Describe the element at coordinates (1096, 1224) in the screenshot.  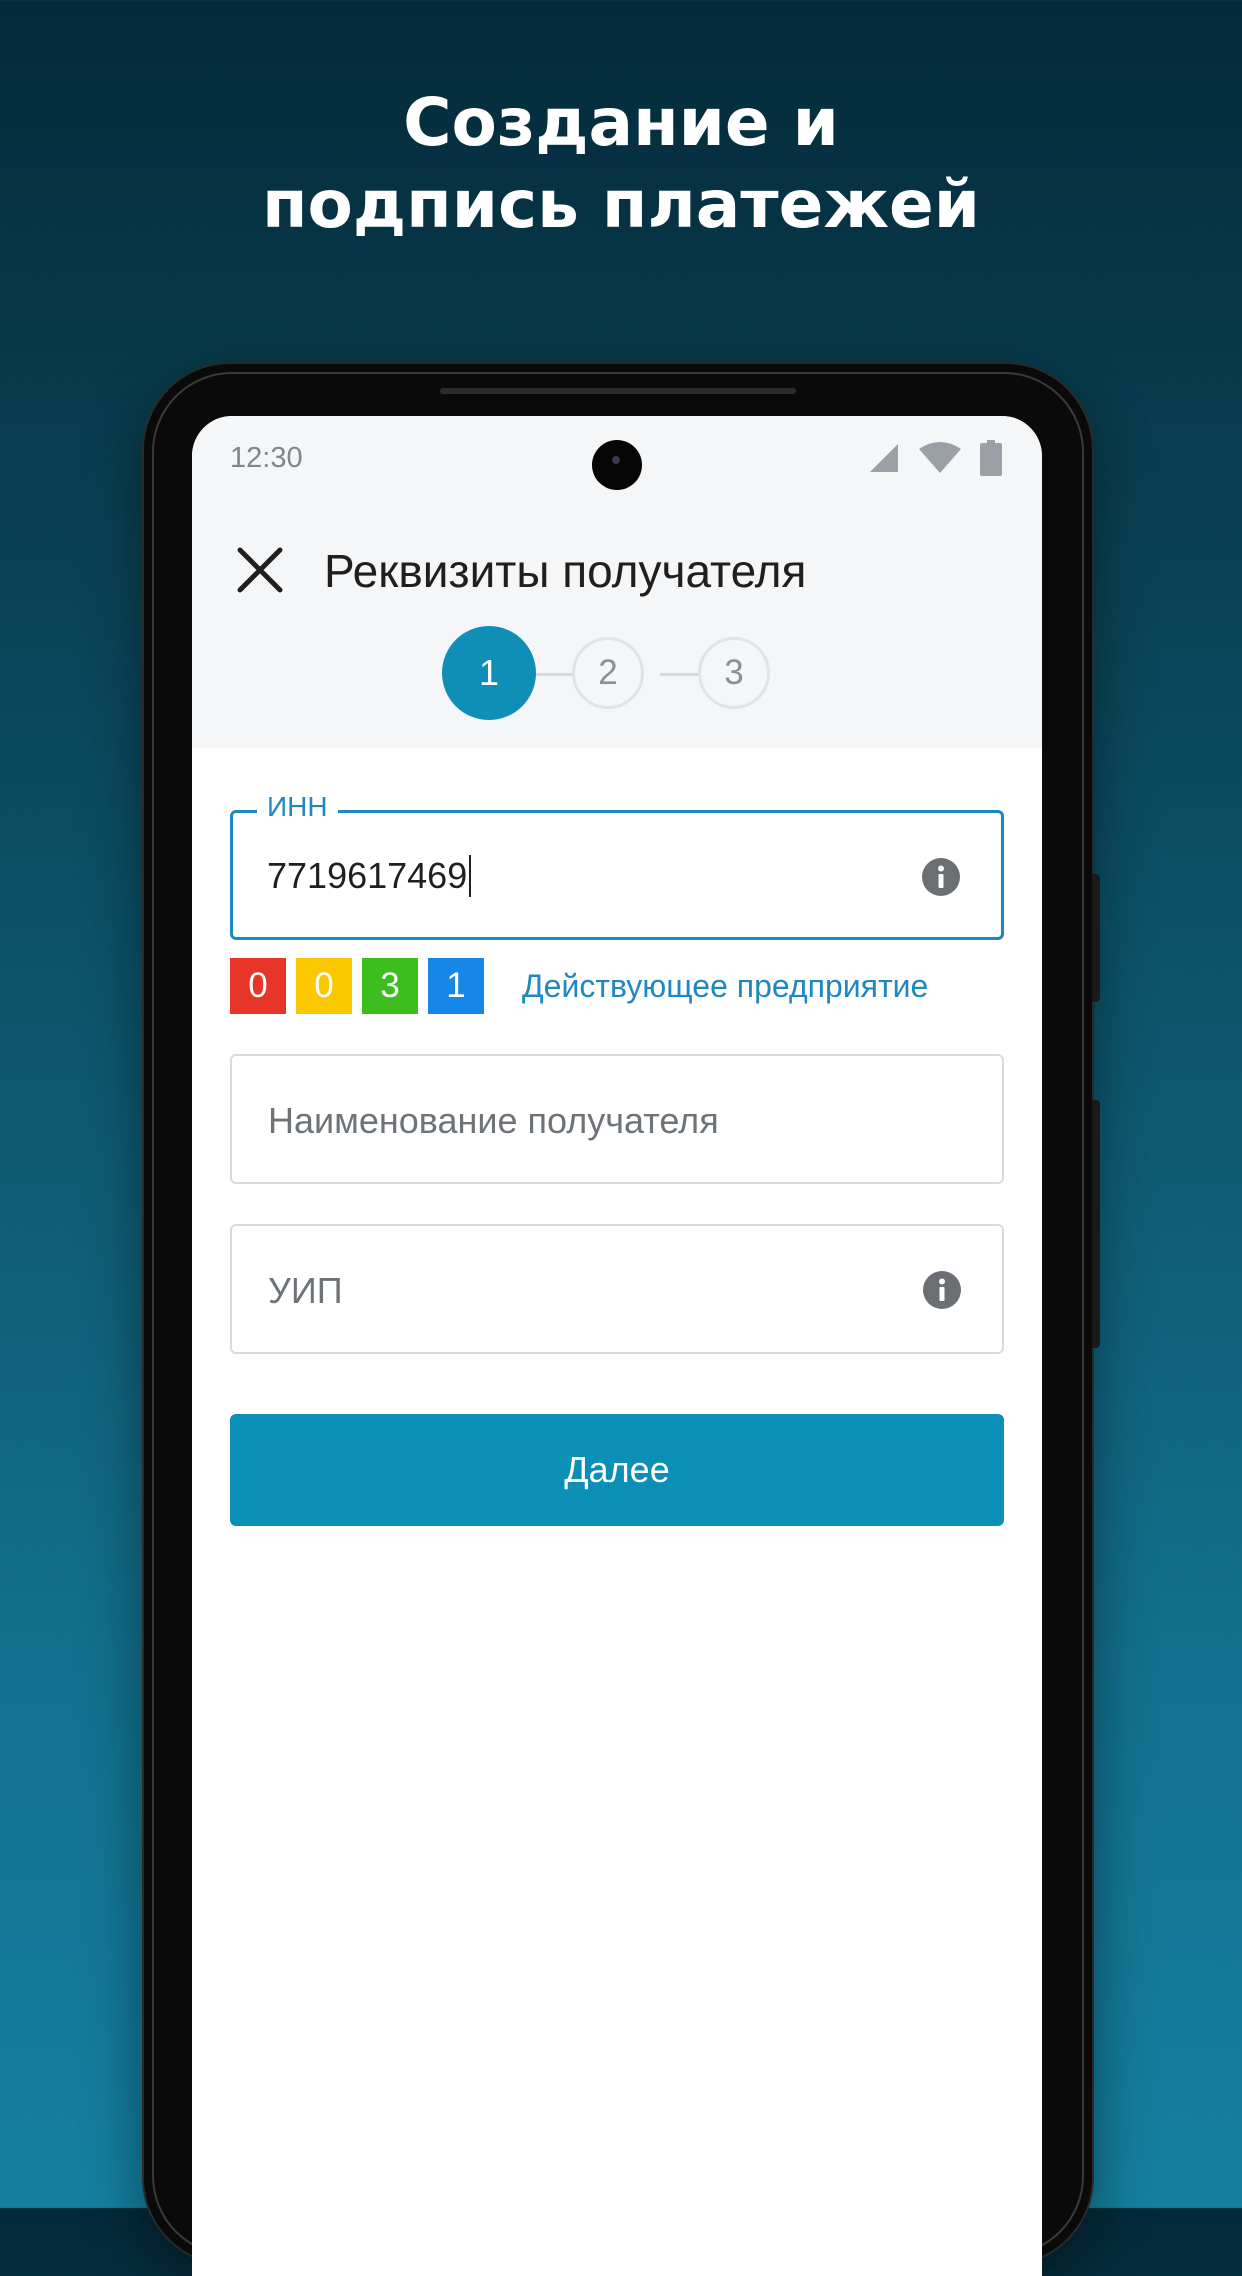
I see `side-button-volume` at that location.